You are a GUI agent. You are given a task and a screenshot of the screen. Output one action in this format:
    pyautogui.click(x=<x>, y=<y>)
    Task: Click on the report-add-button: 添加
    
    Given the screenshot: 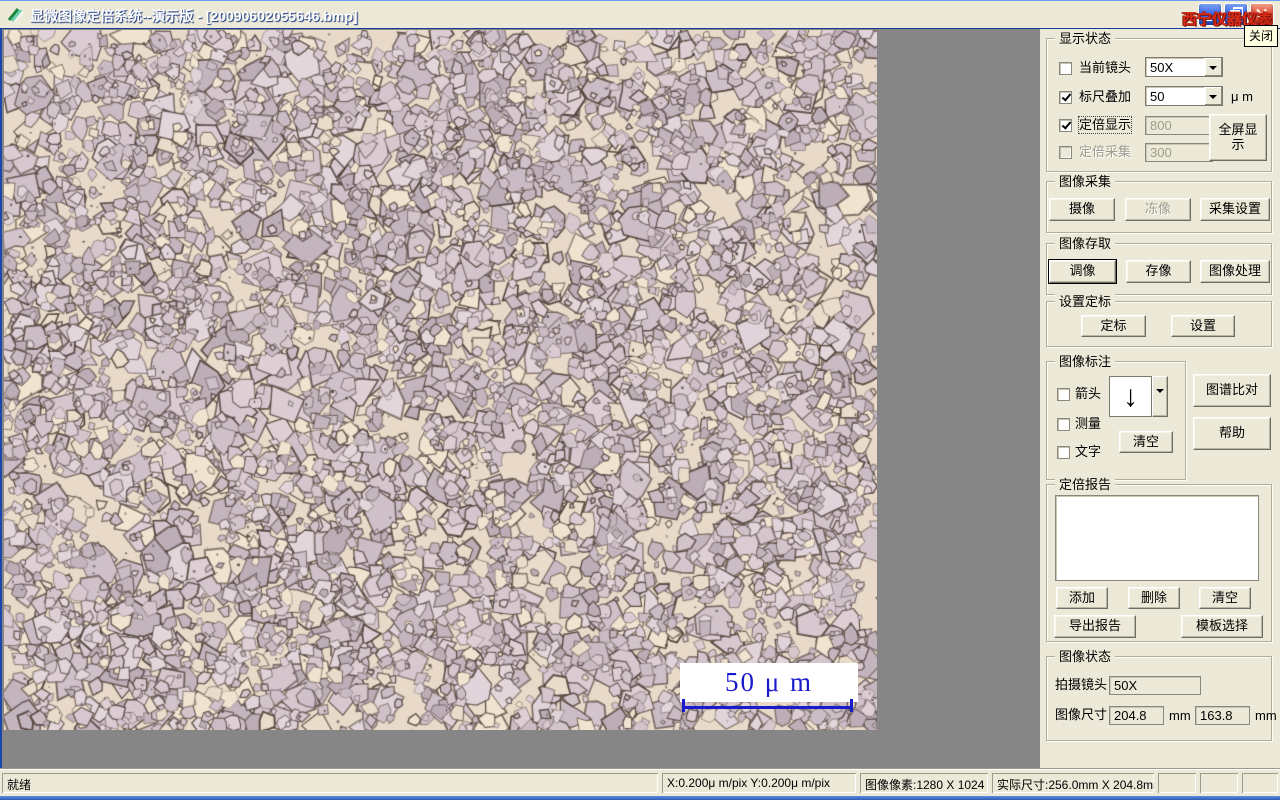 What is the action you would take?
    pyautogui.click(x=1082, y=598)
    